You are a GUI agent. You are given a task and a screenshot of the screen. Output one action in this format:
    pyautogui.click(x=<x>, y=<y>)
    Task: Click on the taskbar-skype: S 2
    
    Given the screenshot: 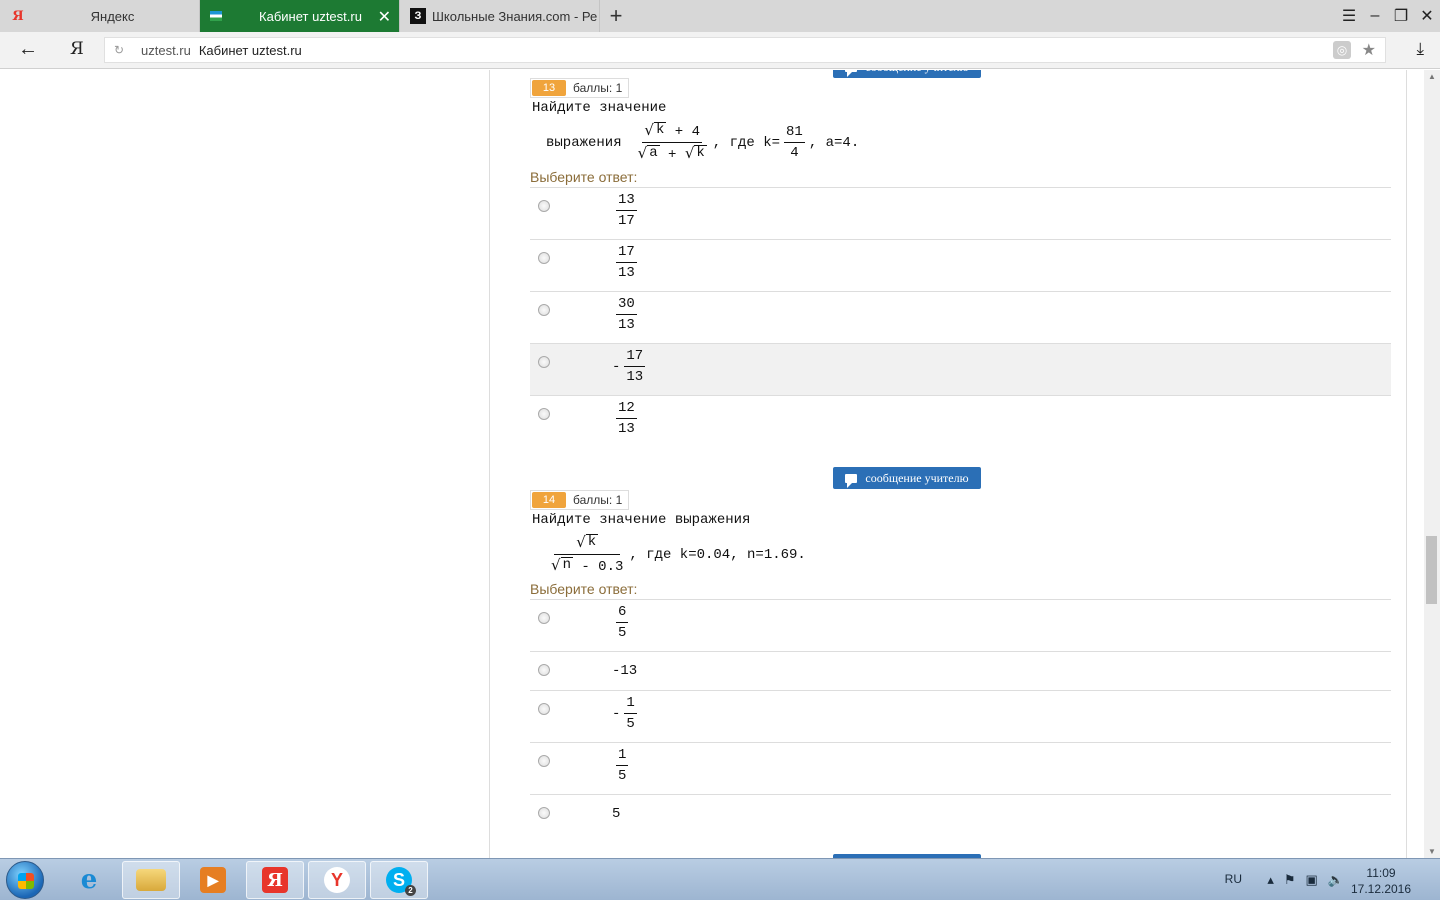 What is the action you would take?
    pyautogui.click(x=399, y=880)
    